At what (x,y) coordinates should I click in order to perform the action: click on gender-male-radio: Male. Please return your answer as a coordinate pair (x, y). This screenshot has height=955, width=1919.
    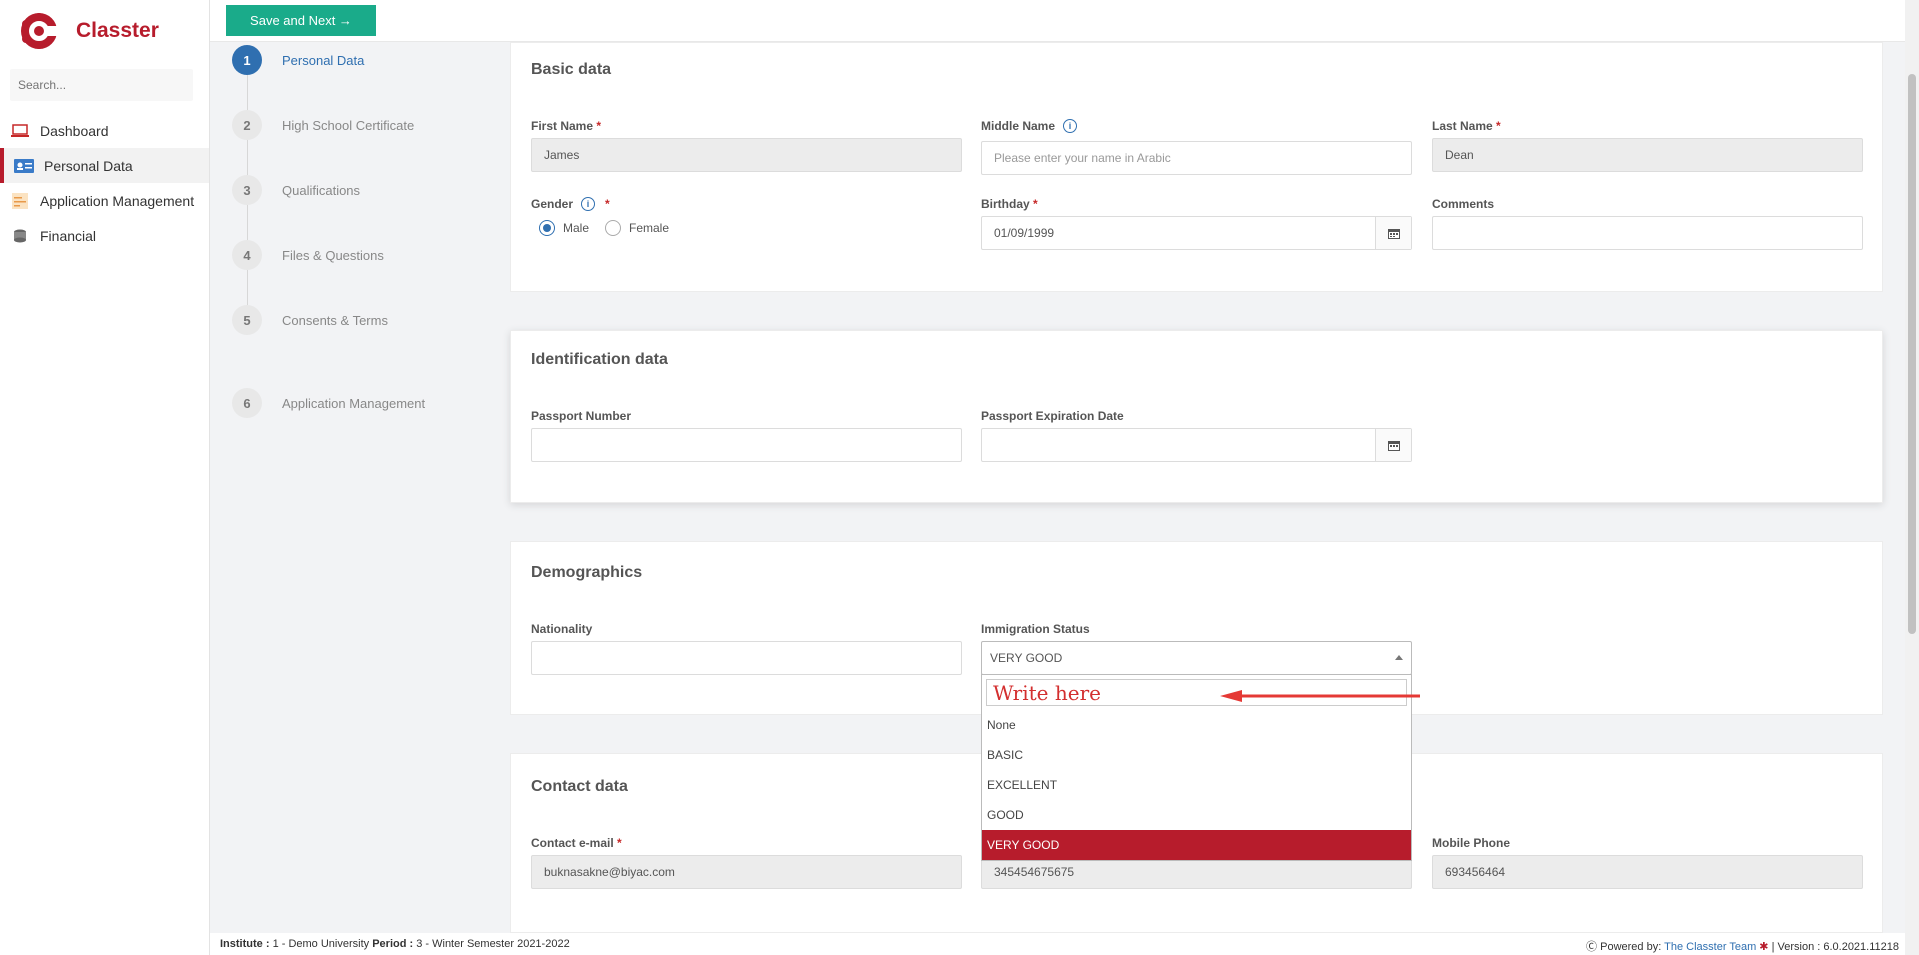
    Looking at the image, I should click on (564, 228).